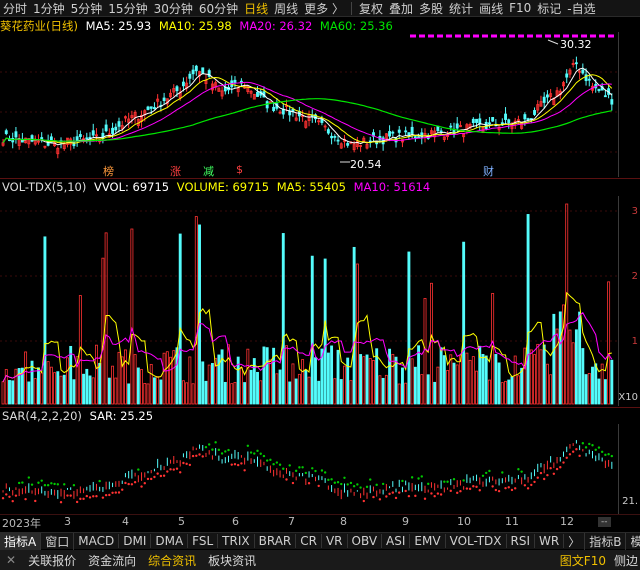 The image size is (640, 570). I want to click on multi-stock-button: 多股, so click(431, 8).